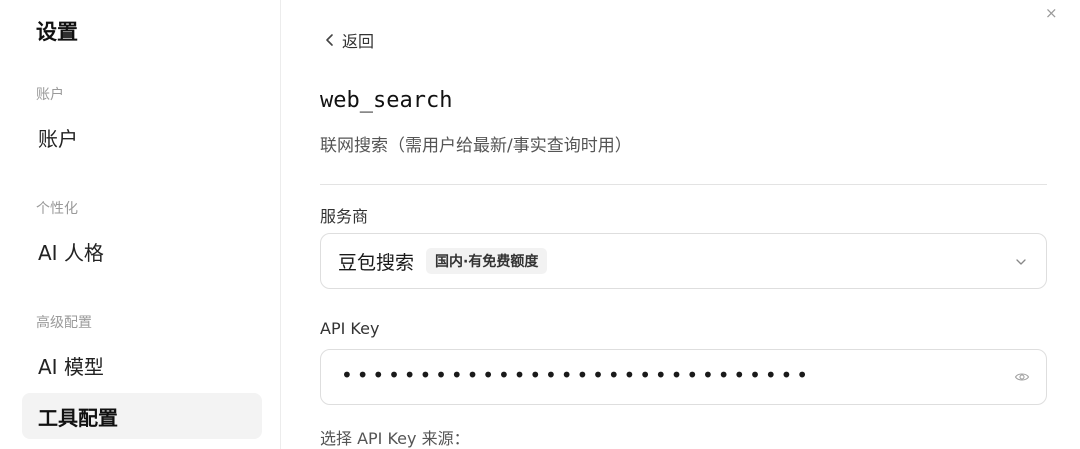  Describe the element at coordinates (57, 32) in the screenshot. I see `settings-title: 设置` at that location.